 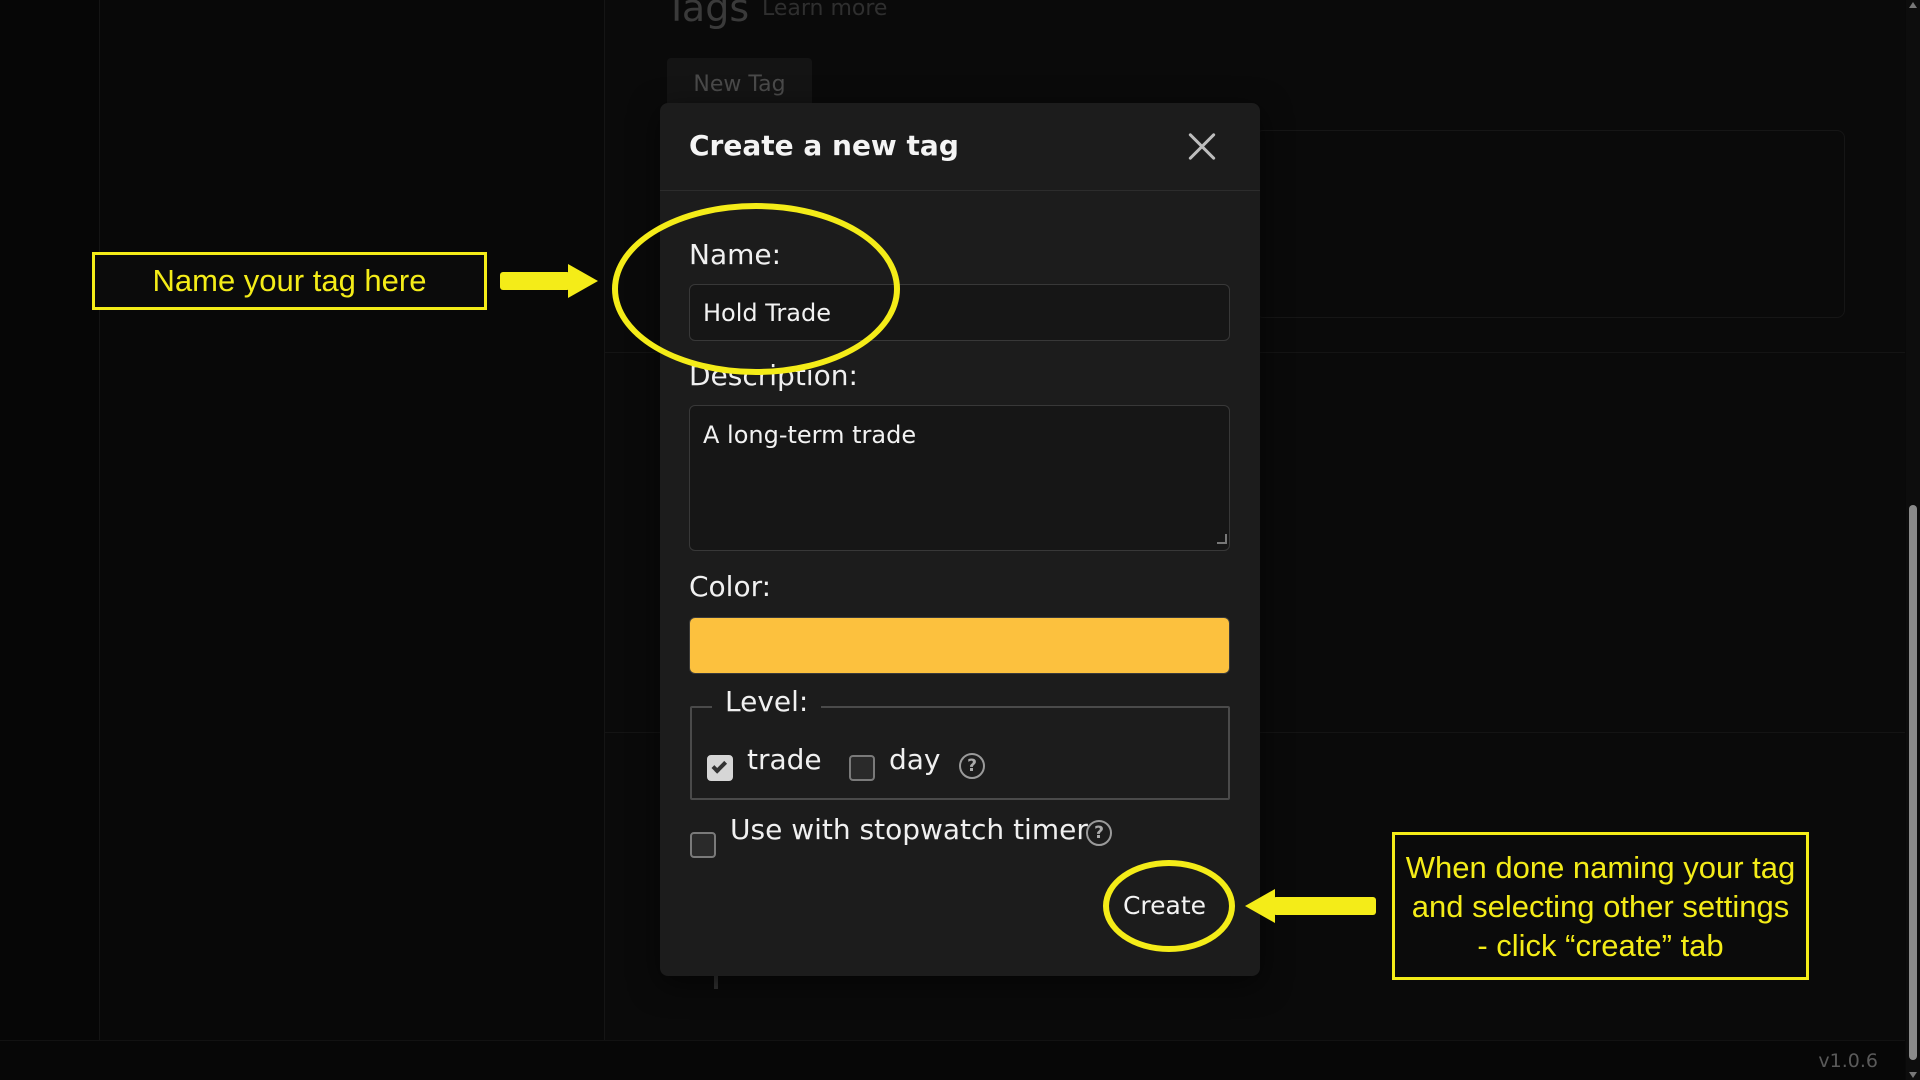 I want to click on scrollbar-thumb, so click(x=1913, y=782).